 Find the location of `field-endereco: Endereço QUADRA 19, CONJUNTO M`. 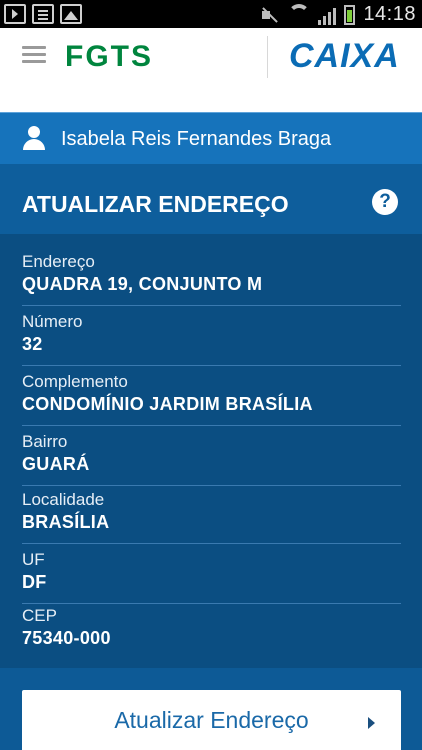

field-endereco: Endereço QUADRA 19, CONJUNTO M is located at coordinates (211, 279).